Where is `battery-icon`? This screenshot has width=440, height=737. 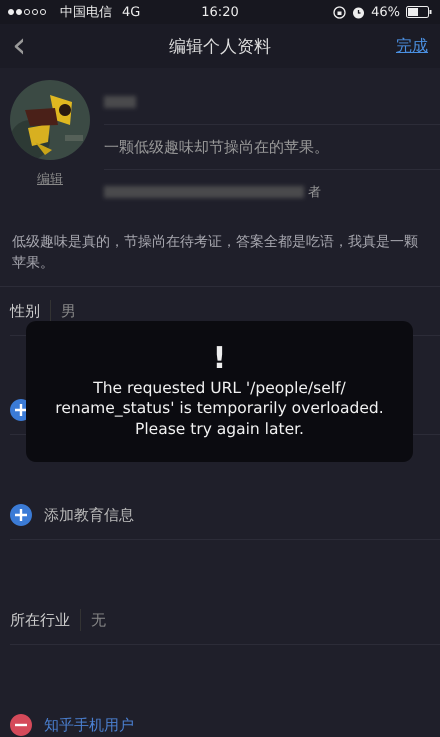 battery-icon is located at coordinates (419, 12).